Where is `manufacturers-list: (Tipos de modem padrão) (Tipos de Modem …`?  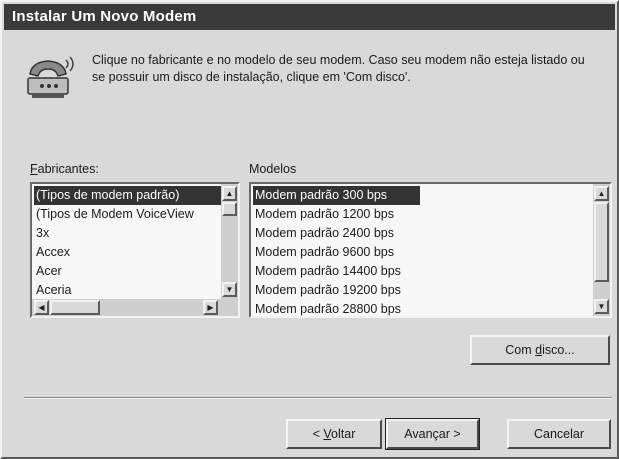 manufacturers-list: (Tipos de modem padrão) (Tipos de Modem … is located at coordinates (135, 250).